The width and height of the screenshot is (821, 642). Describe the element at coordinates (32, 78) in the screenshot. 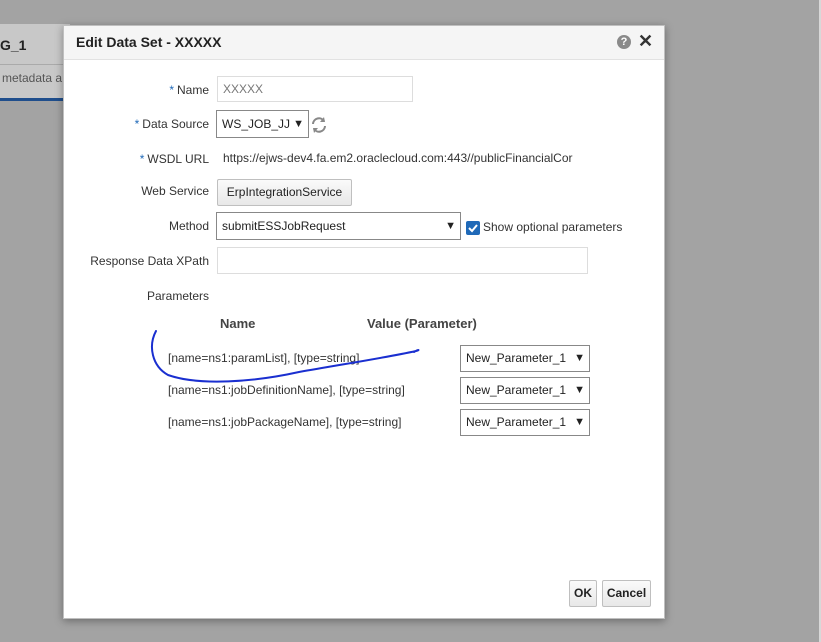

I see `background-tab-text: metadata a` at that location.